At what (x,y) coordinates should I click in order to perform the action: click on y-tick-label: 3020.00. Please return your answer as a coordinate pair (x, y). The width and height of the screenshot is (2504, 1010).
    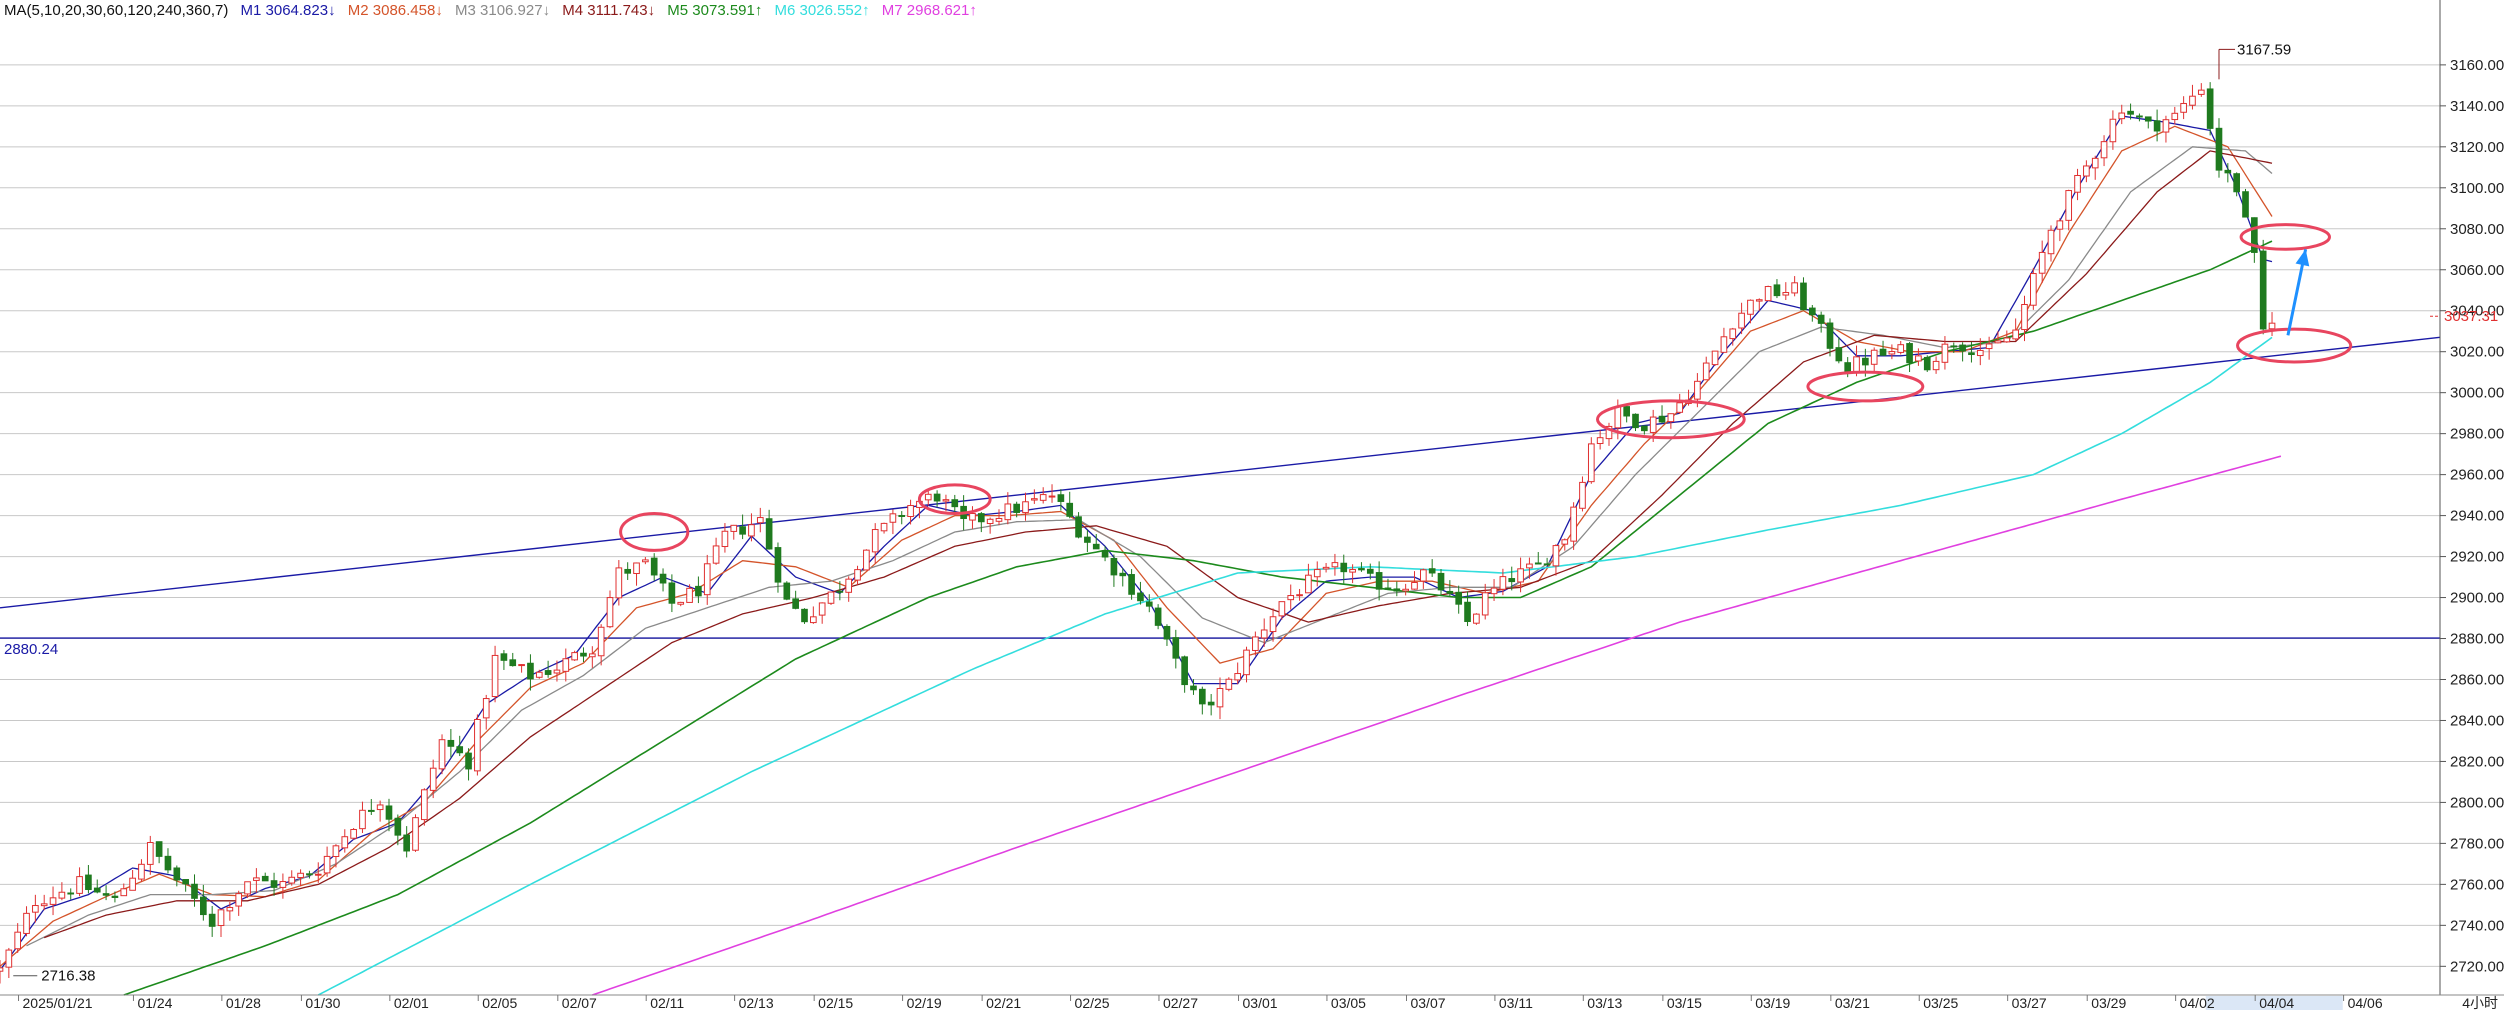
    Looking at the image, I should click on (2477, 352).